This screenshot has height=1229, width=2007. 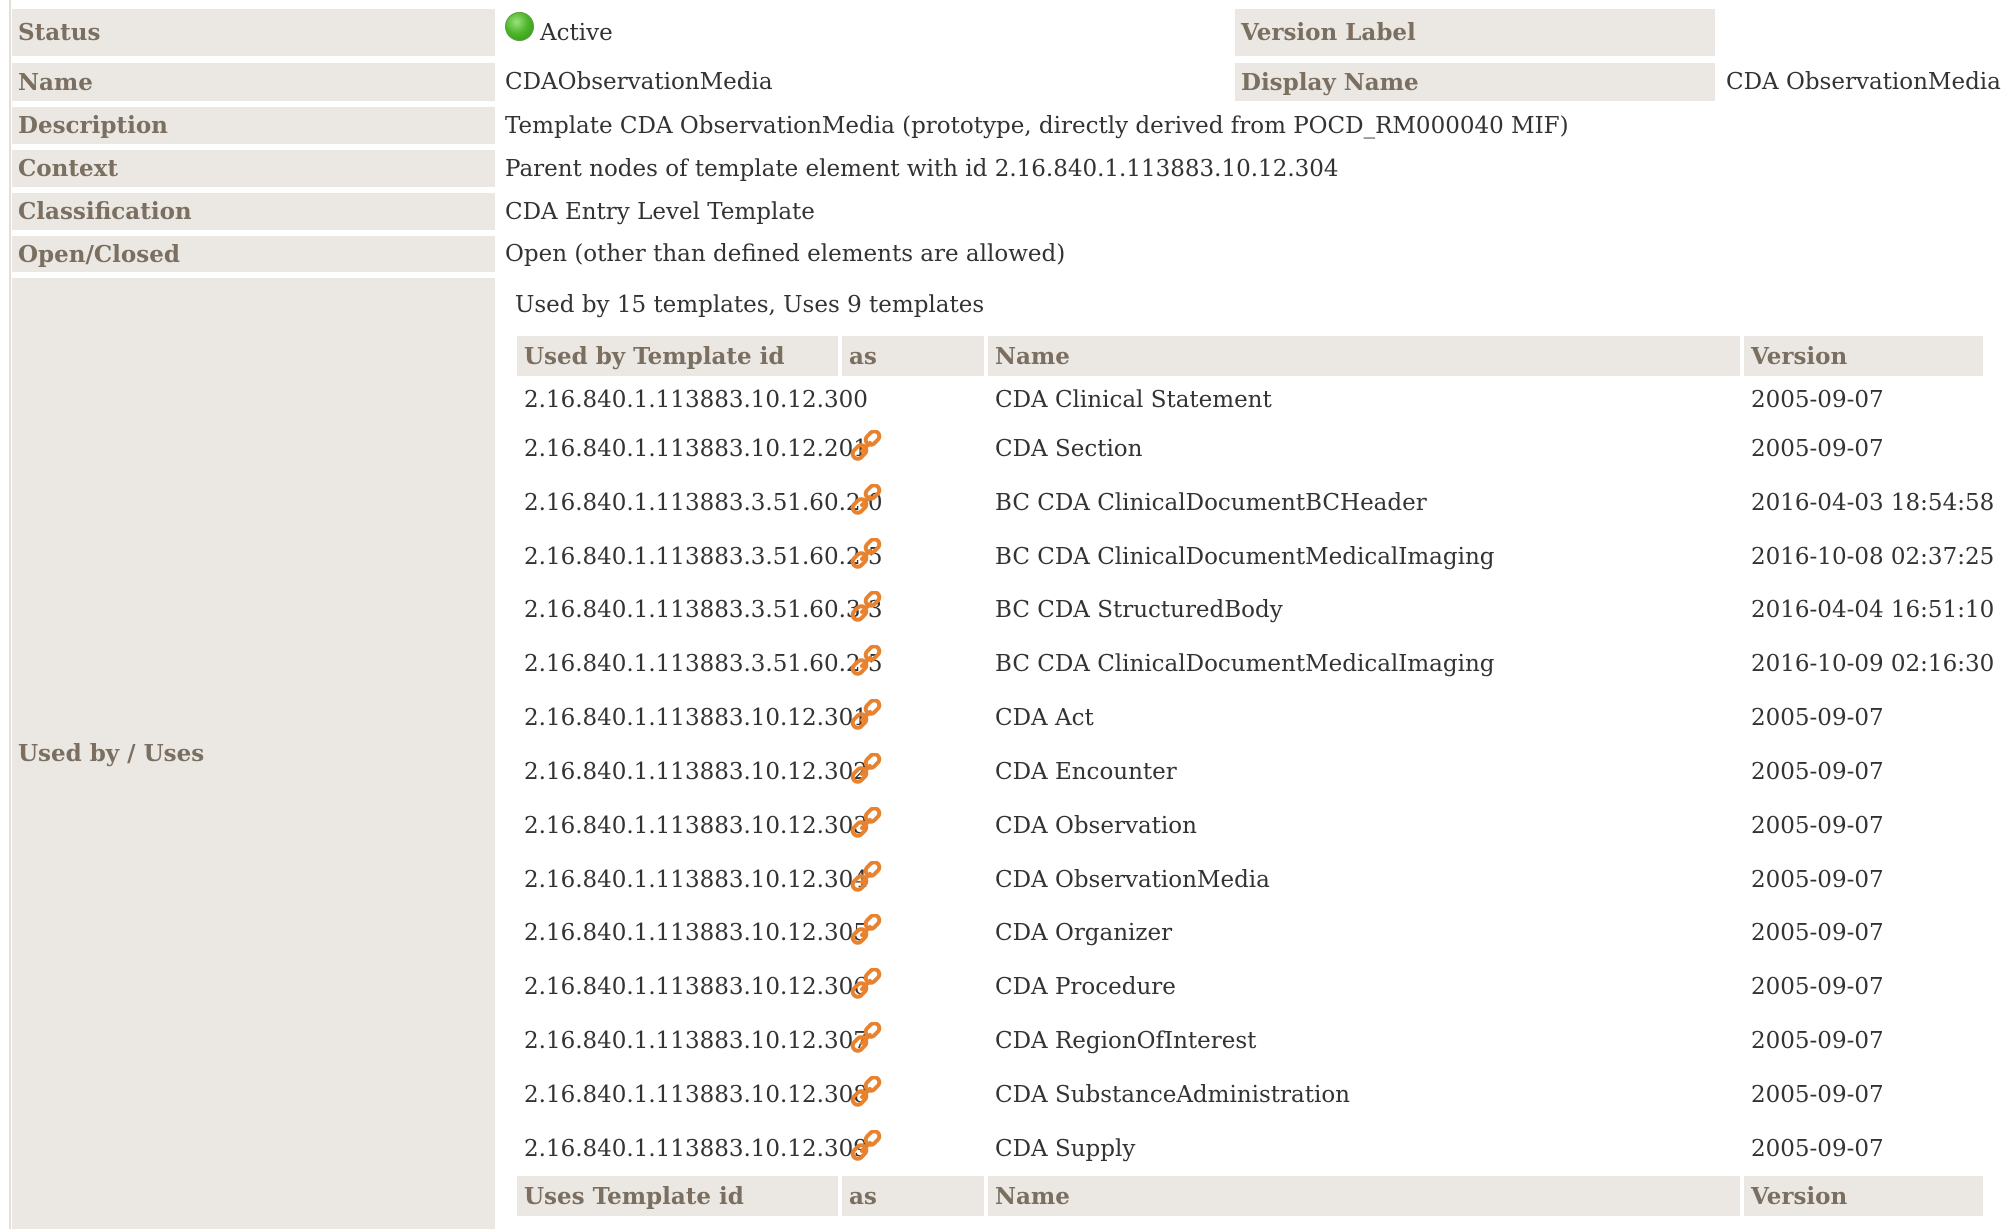 What do you see at coordinates (639, 82) in the screenshot?
I see `name-value: CDAObservationMedia` at bounding box center [639, 82].